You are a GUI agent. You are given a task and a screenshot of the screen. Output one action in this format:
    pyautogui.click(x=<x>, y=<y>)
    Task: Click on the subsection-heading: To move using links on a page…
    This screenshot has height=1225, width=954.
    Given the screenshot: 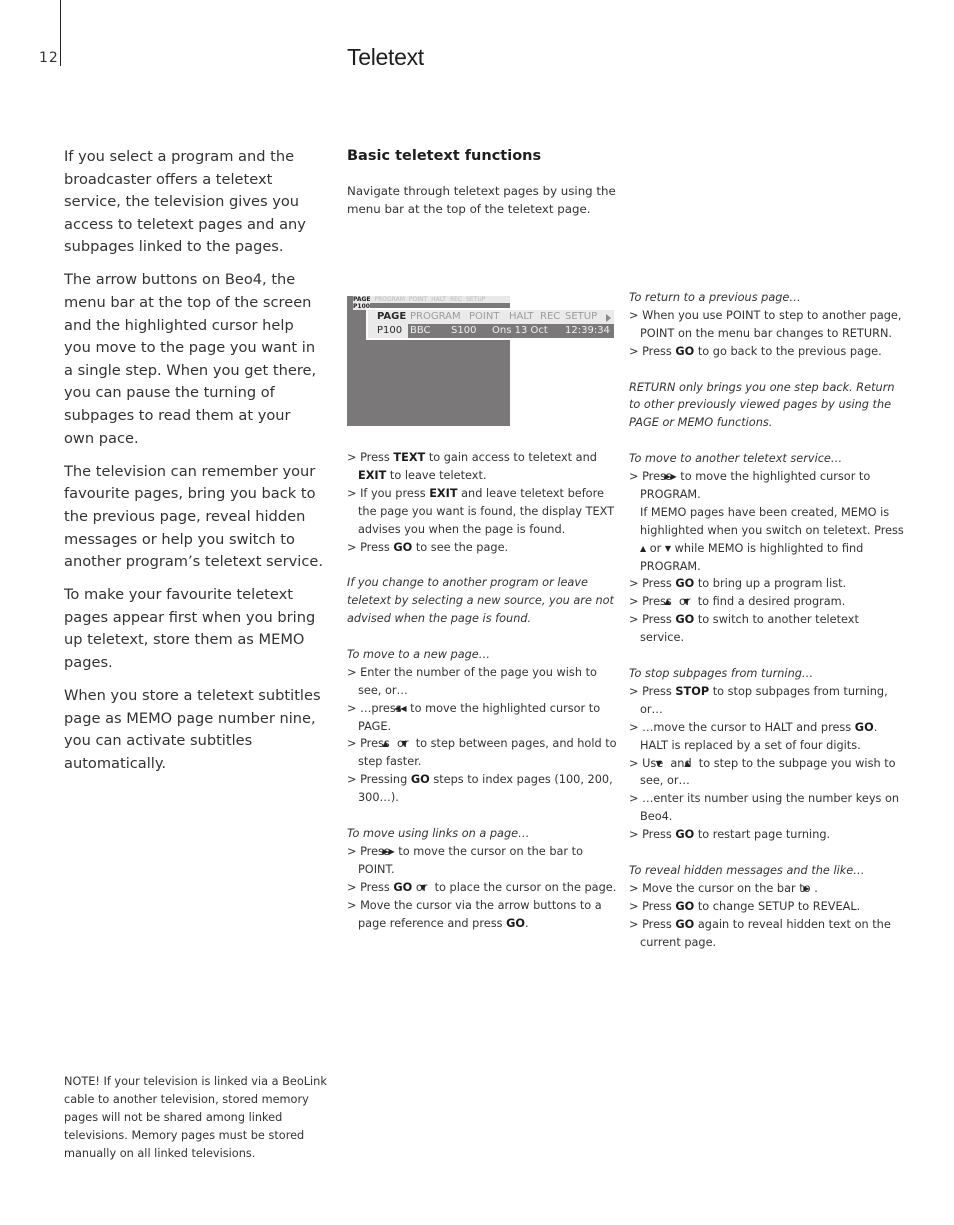 What is the action you would take?
    pyautogui.click(x=438, y=833)
    